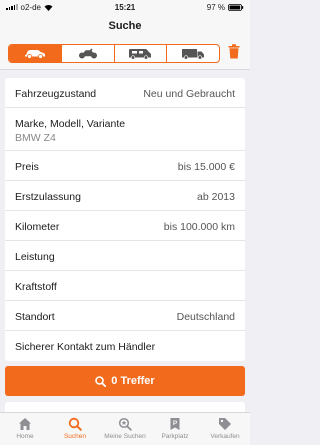 The height and width of the screenshot is (445, 320). What do you see at coordinates (35, 138) in the screenshot?
I see `filter-value: BMW Z4` at bounding box center [35, 138].